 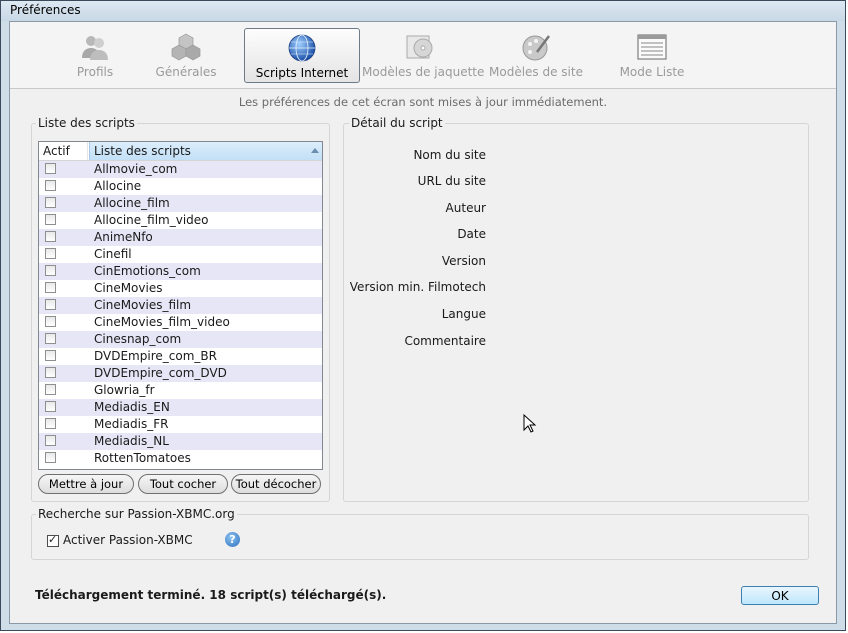 I want to click on list-item: Mediadis_EN, so click(x=180, y=407).